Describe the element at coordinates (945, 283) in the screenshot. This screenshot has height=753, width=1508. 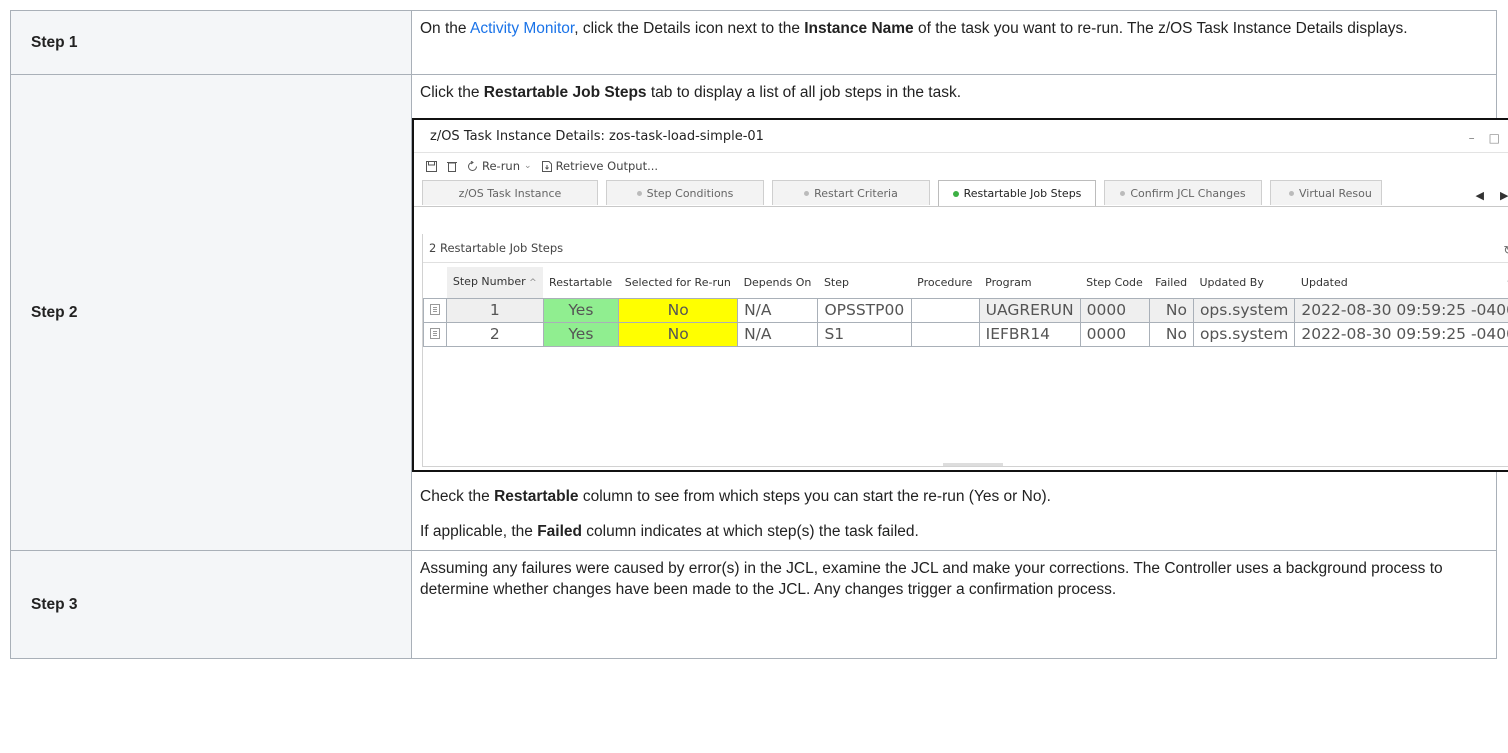
I see `col-procedure: Procedure` at that location.